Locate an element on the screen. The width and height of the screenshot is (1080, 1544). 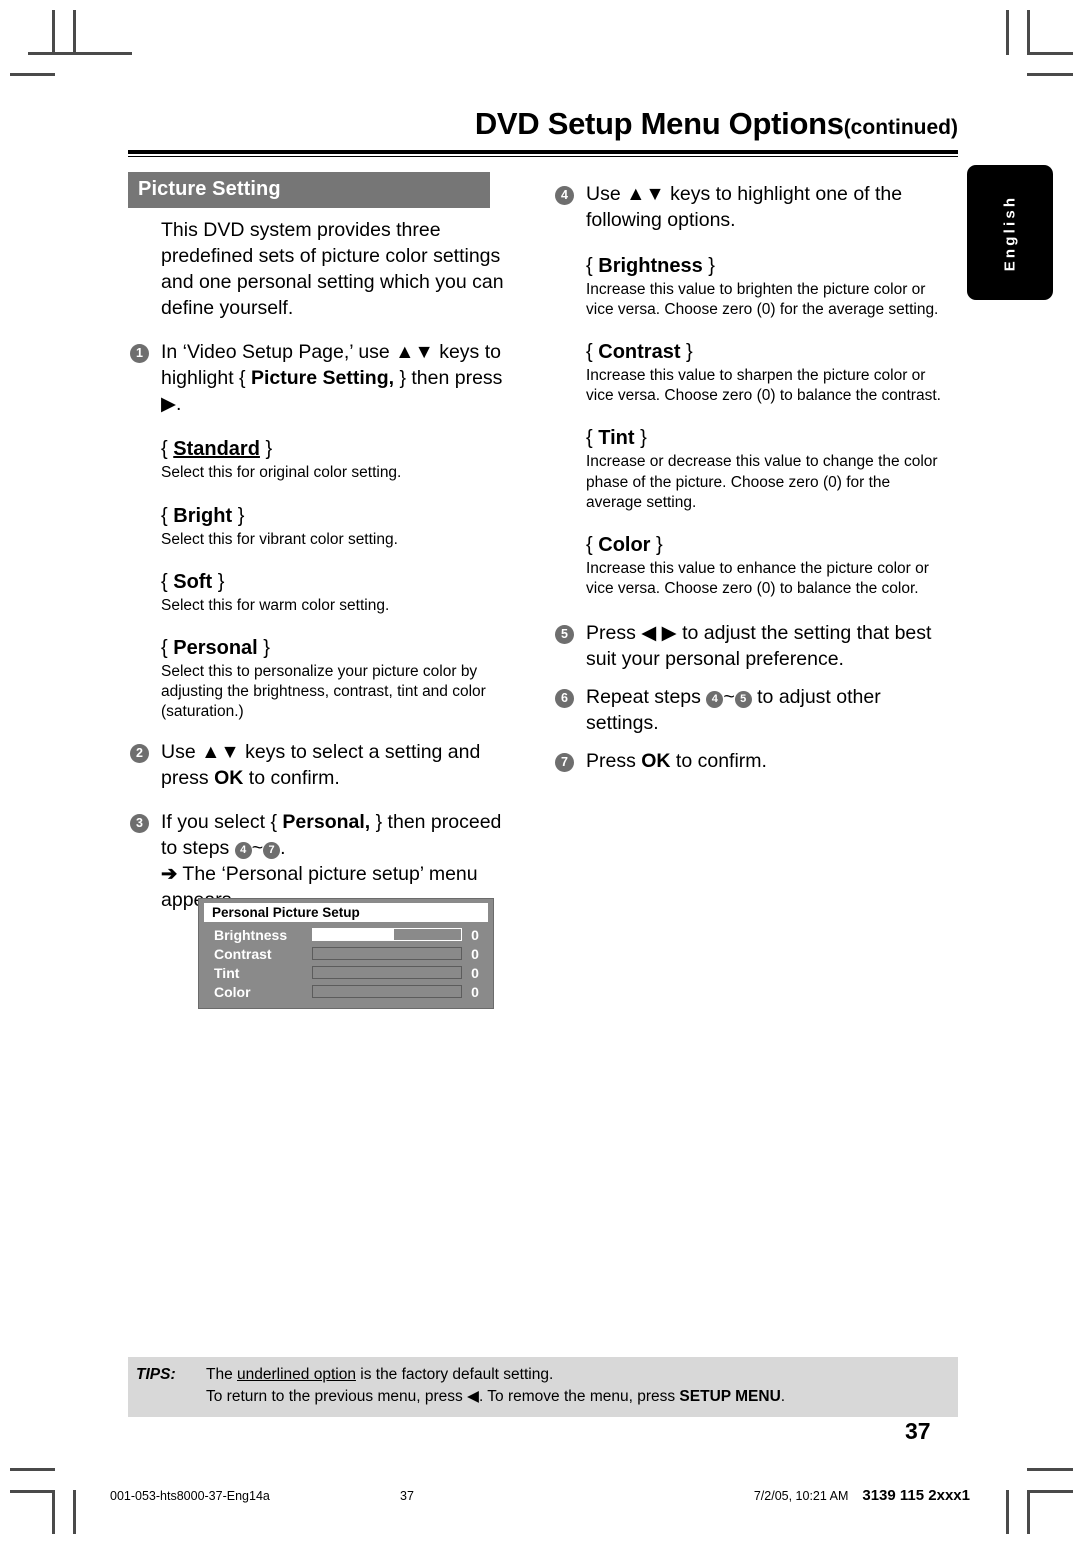
option-color-open: { is located at coordinates (592, 544).